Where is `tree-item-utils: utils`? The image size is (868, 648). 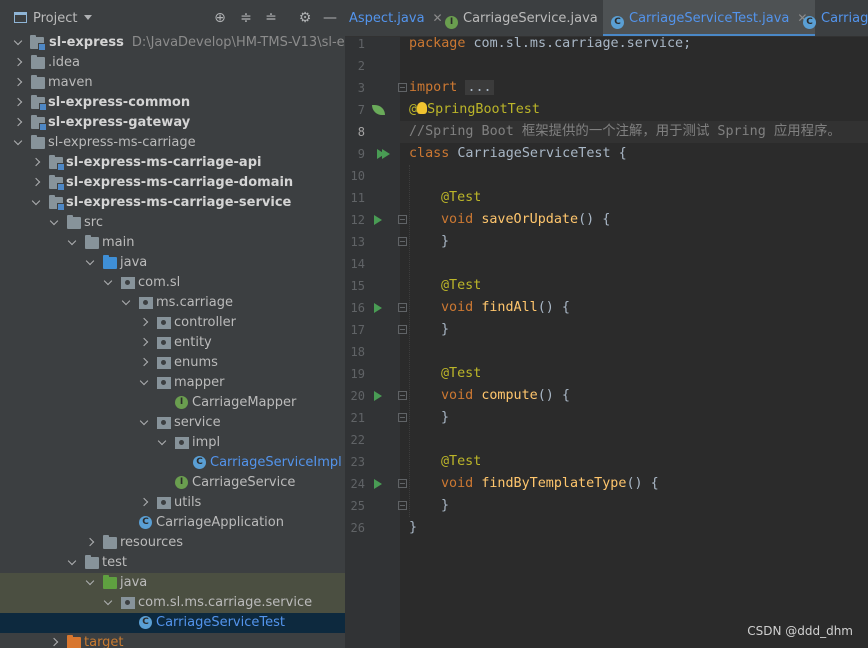 tree-item-utils: utils is located at coordinates (172, 503).